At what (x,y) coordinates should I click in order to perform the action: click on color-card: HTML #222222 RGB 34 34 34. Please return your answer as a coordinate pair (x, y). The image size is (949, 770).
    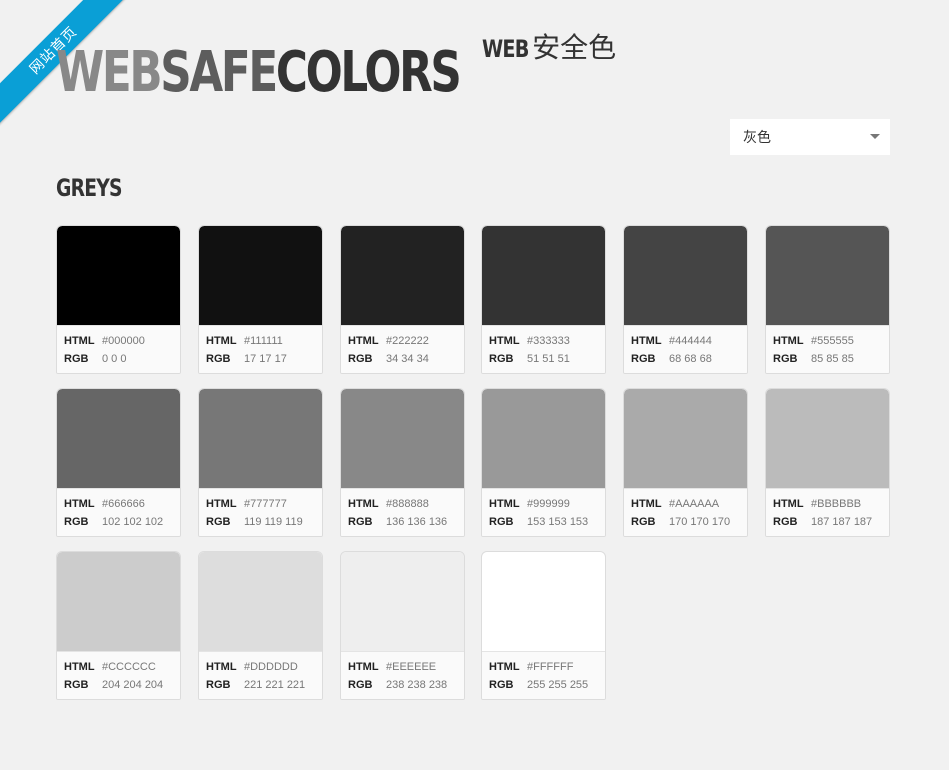
    Looking at the image, I should click on (402, 299).